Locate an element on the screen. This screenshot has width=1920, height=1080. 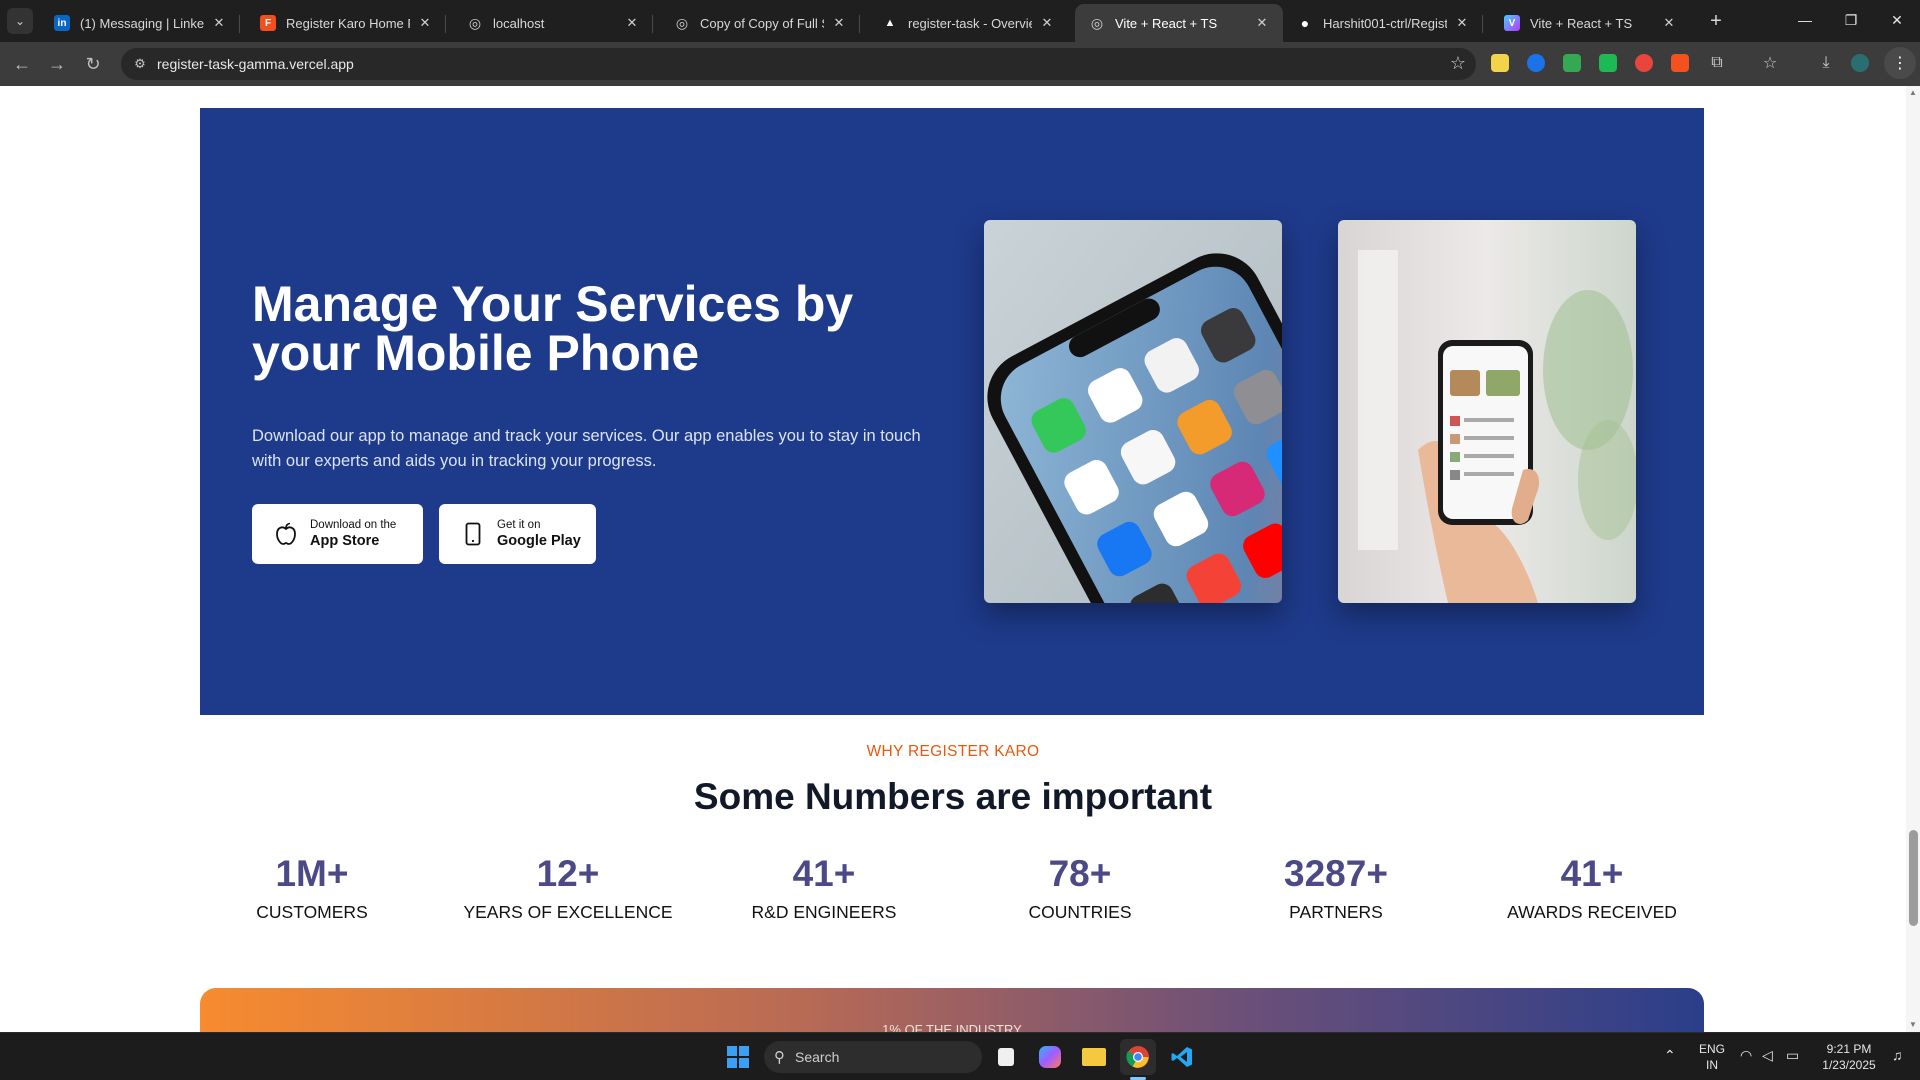
file-explorer-icon is located at coordinates (1094, 1057).